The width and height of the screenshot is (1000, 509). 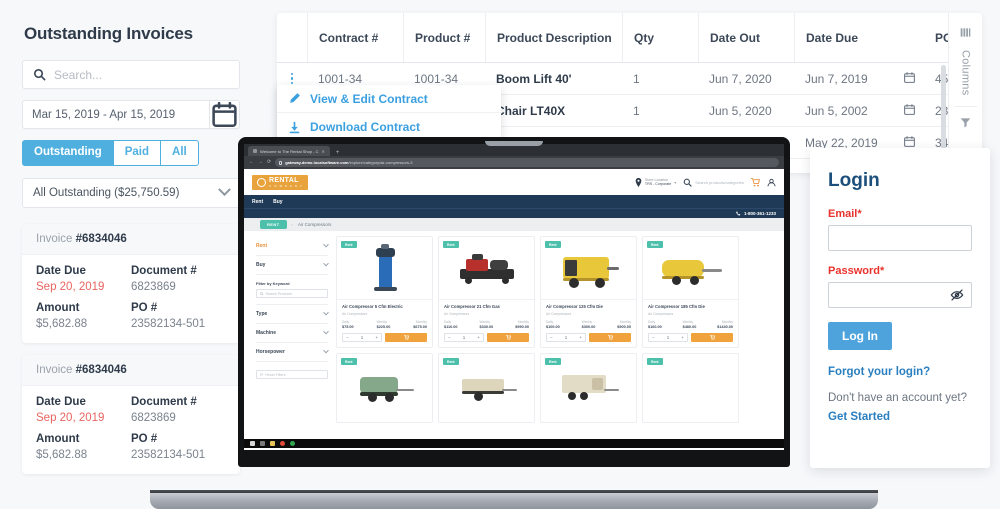 What do you see at coordinates (292, 374) in the screenshot?
I see `reset-filters-button: ⟳ Reset Filters` at bounding box center [292, 374].